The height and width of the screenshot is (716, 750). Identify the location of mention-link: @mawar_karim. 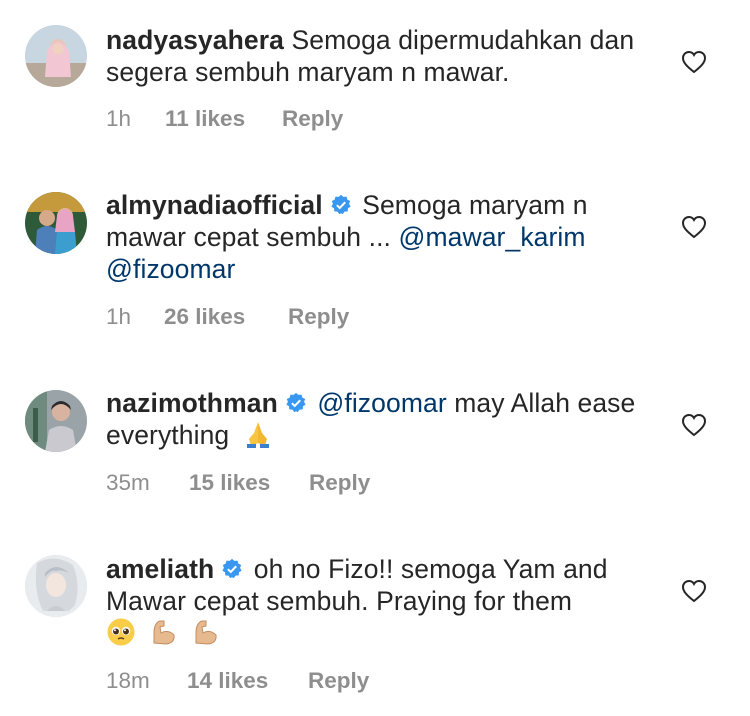
(491, 237).